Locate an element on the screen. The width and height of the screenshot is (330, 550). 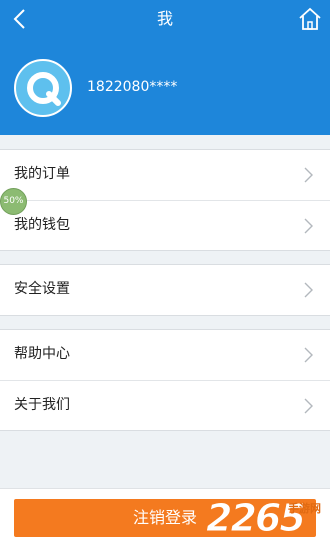
watermark-logo: 2265 手游网 is located at coordinates (268, 518).